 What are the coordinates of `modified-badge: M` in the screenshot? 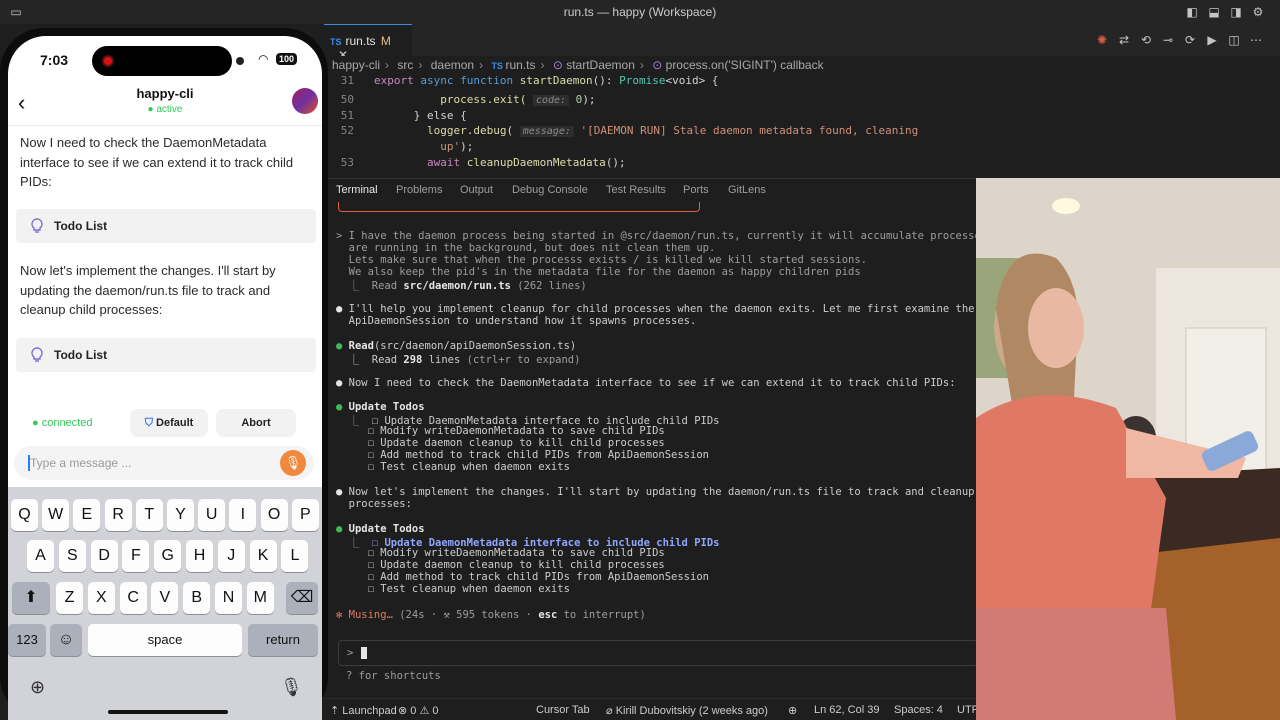 It's located at (385, 41).